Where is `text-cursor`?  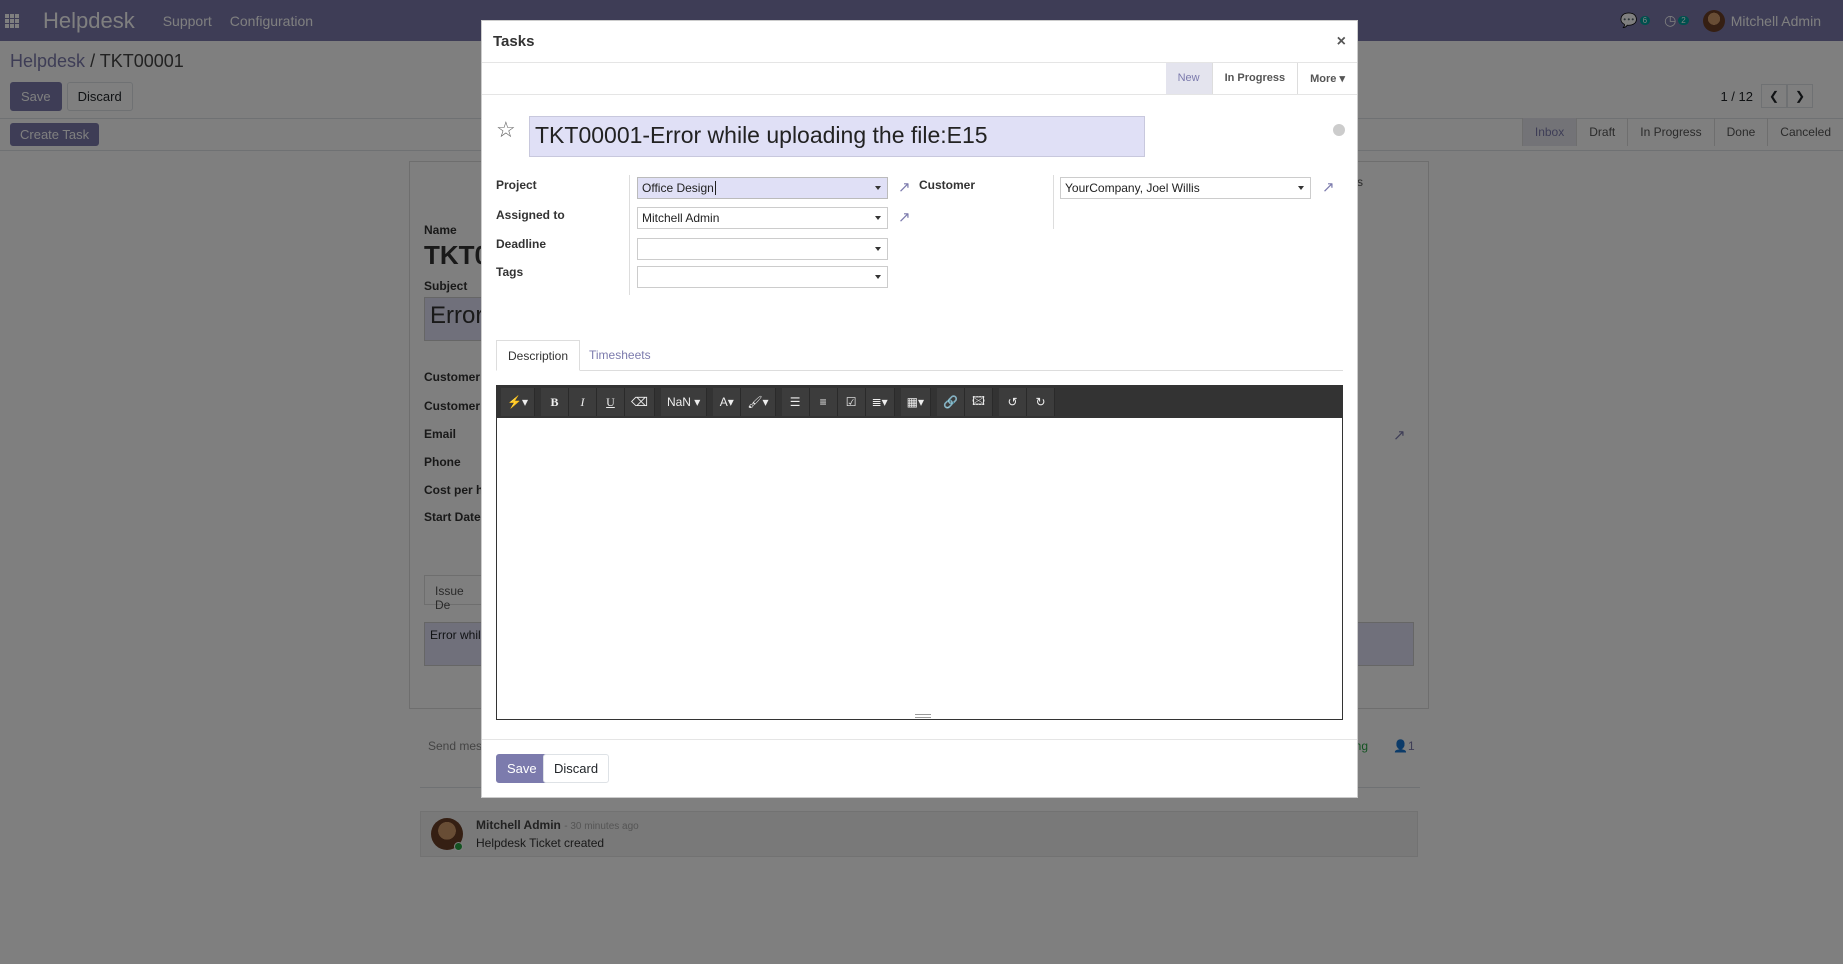
text-cursor is located at coordinates (715, 188).